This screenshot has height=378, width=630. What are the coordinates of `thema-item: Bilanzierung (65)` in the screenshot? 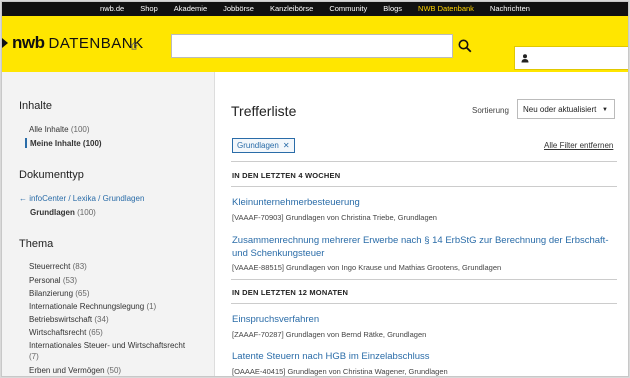 It's located at (59, 293).